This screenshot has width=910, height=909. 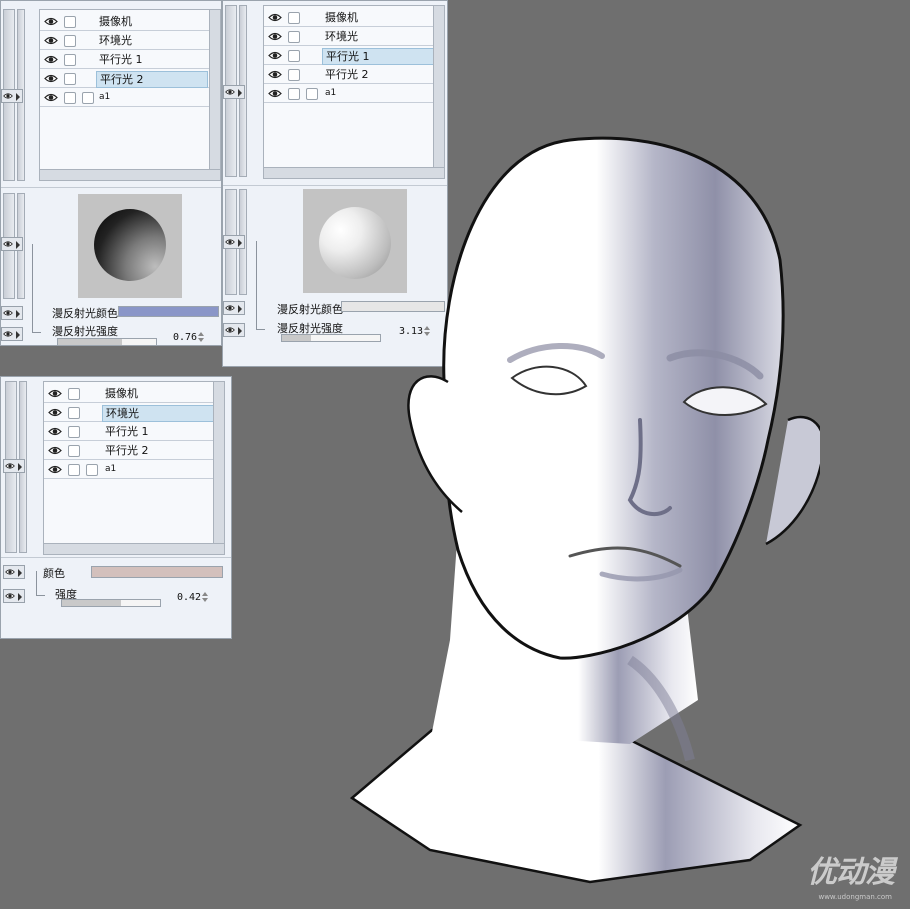 I want to click on diffuse-strength-slider, so click(x=107, y=342).